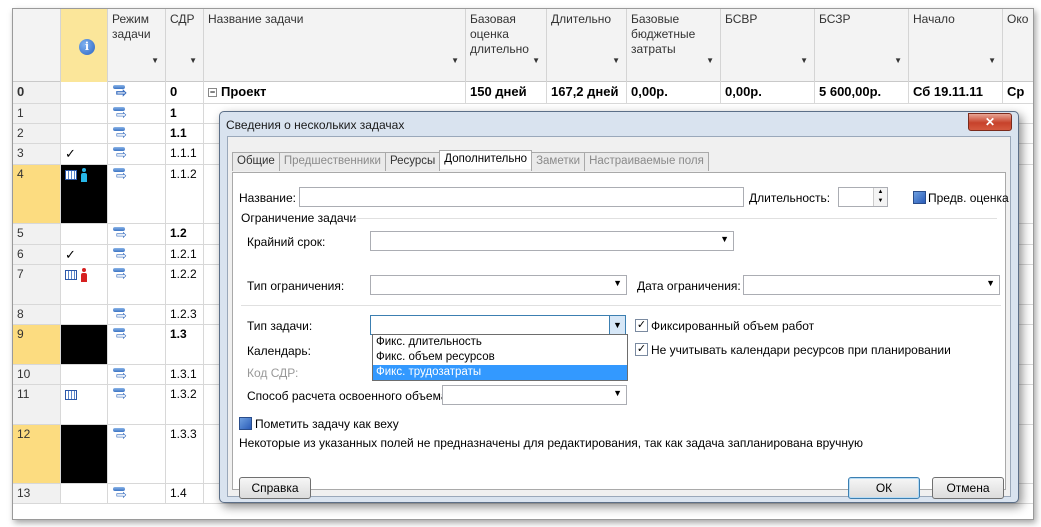  Describe the element at coordinates (37, 113) in the screenshot. I see `row-id: 1` at that location.